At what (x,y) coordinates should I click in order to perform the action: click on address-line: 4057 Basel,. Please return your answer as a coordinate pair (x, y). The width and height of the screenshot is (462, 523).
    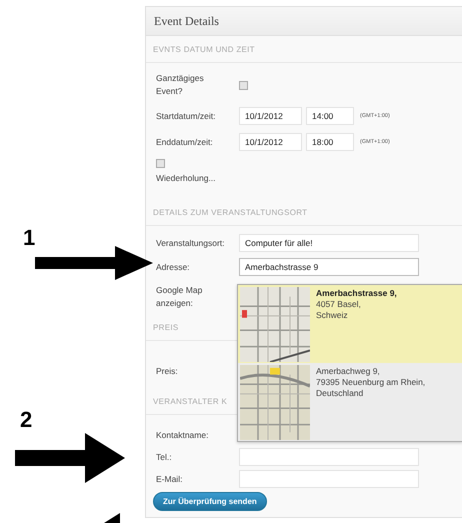
    Looking at the image, I should click on (339, 304).